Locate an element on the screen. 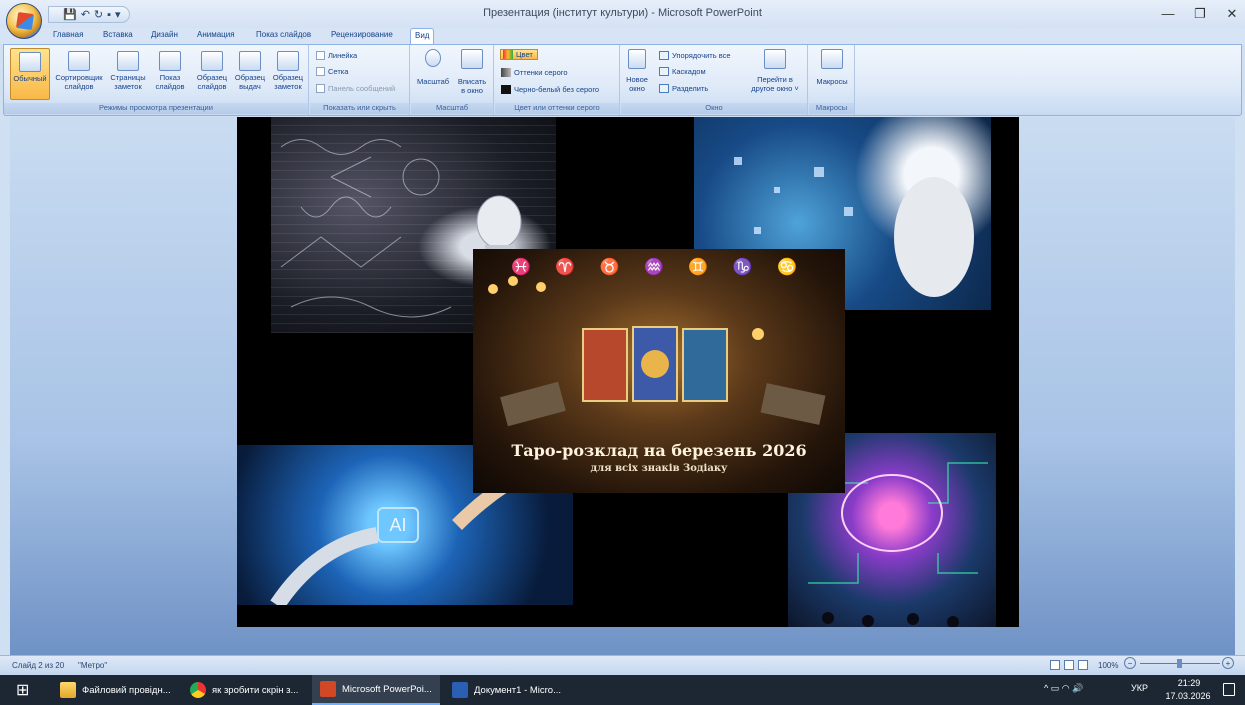 Image resolution: width=1245 pixels, height=705 pixels. tab-animation: Анимация is located at coordinates (216, 34).